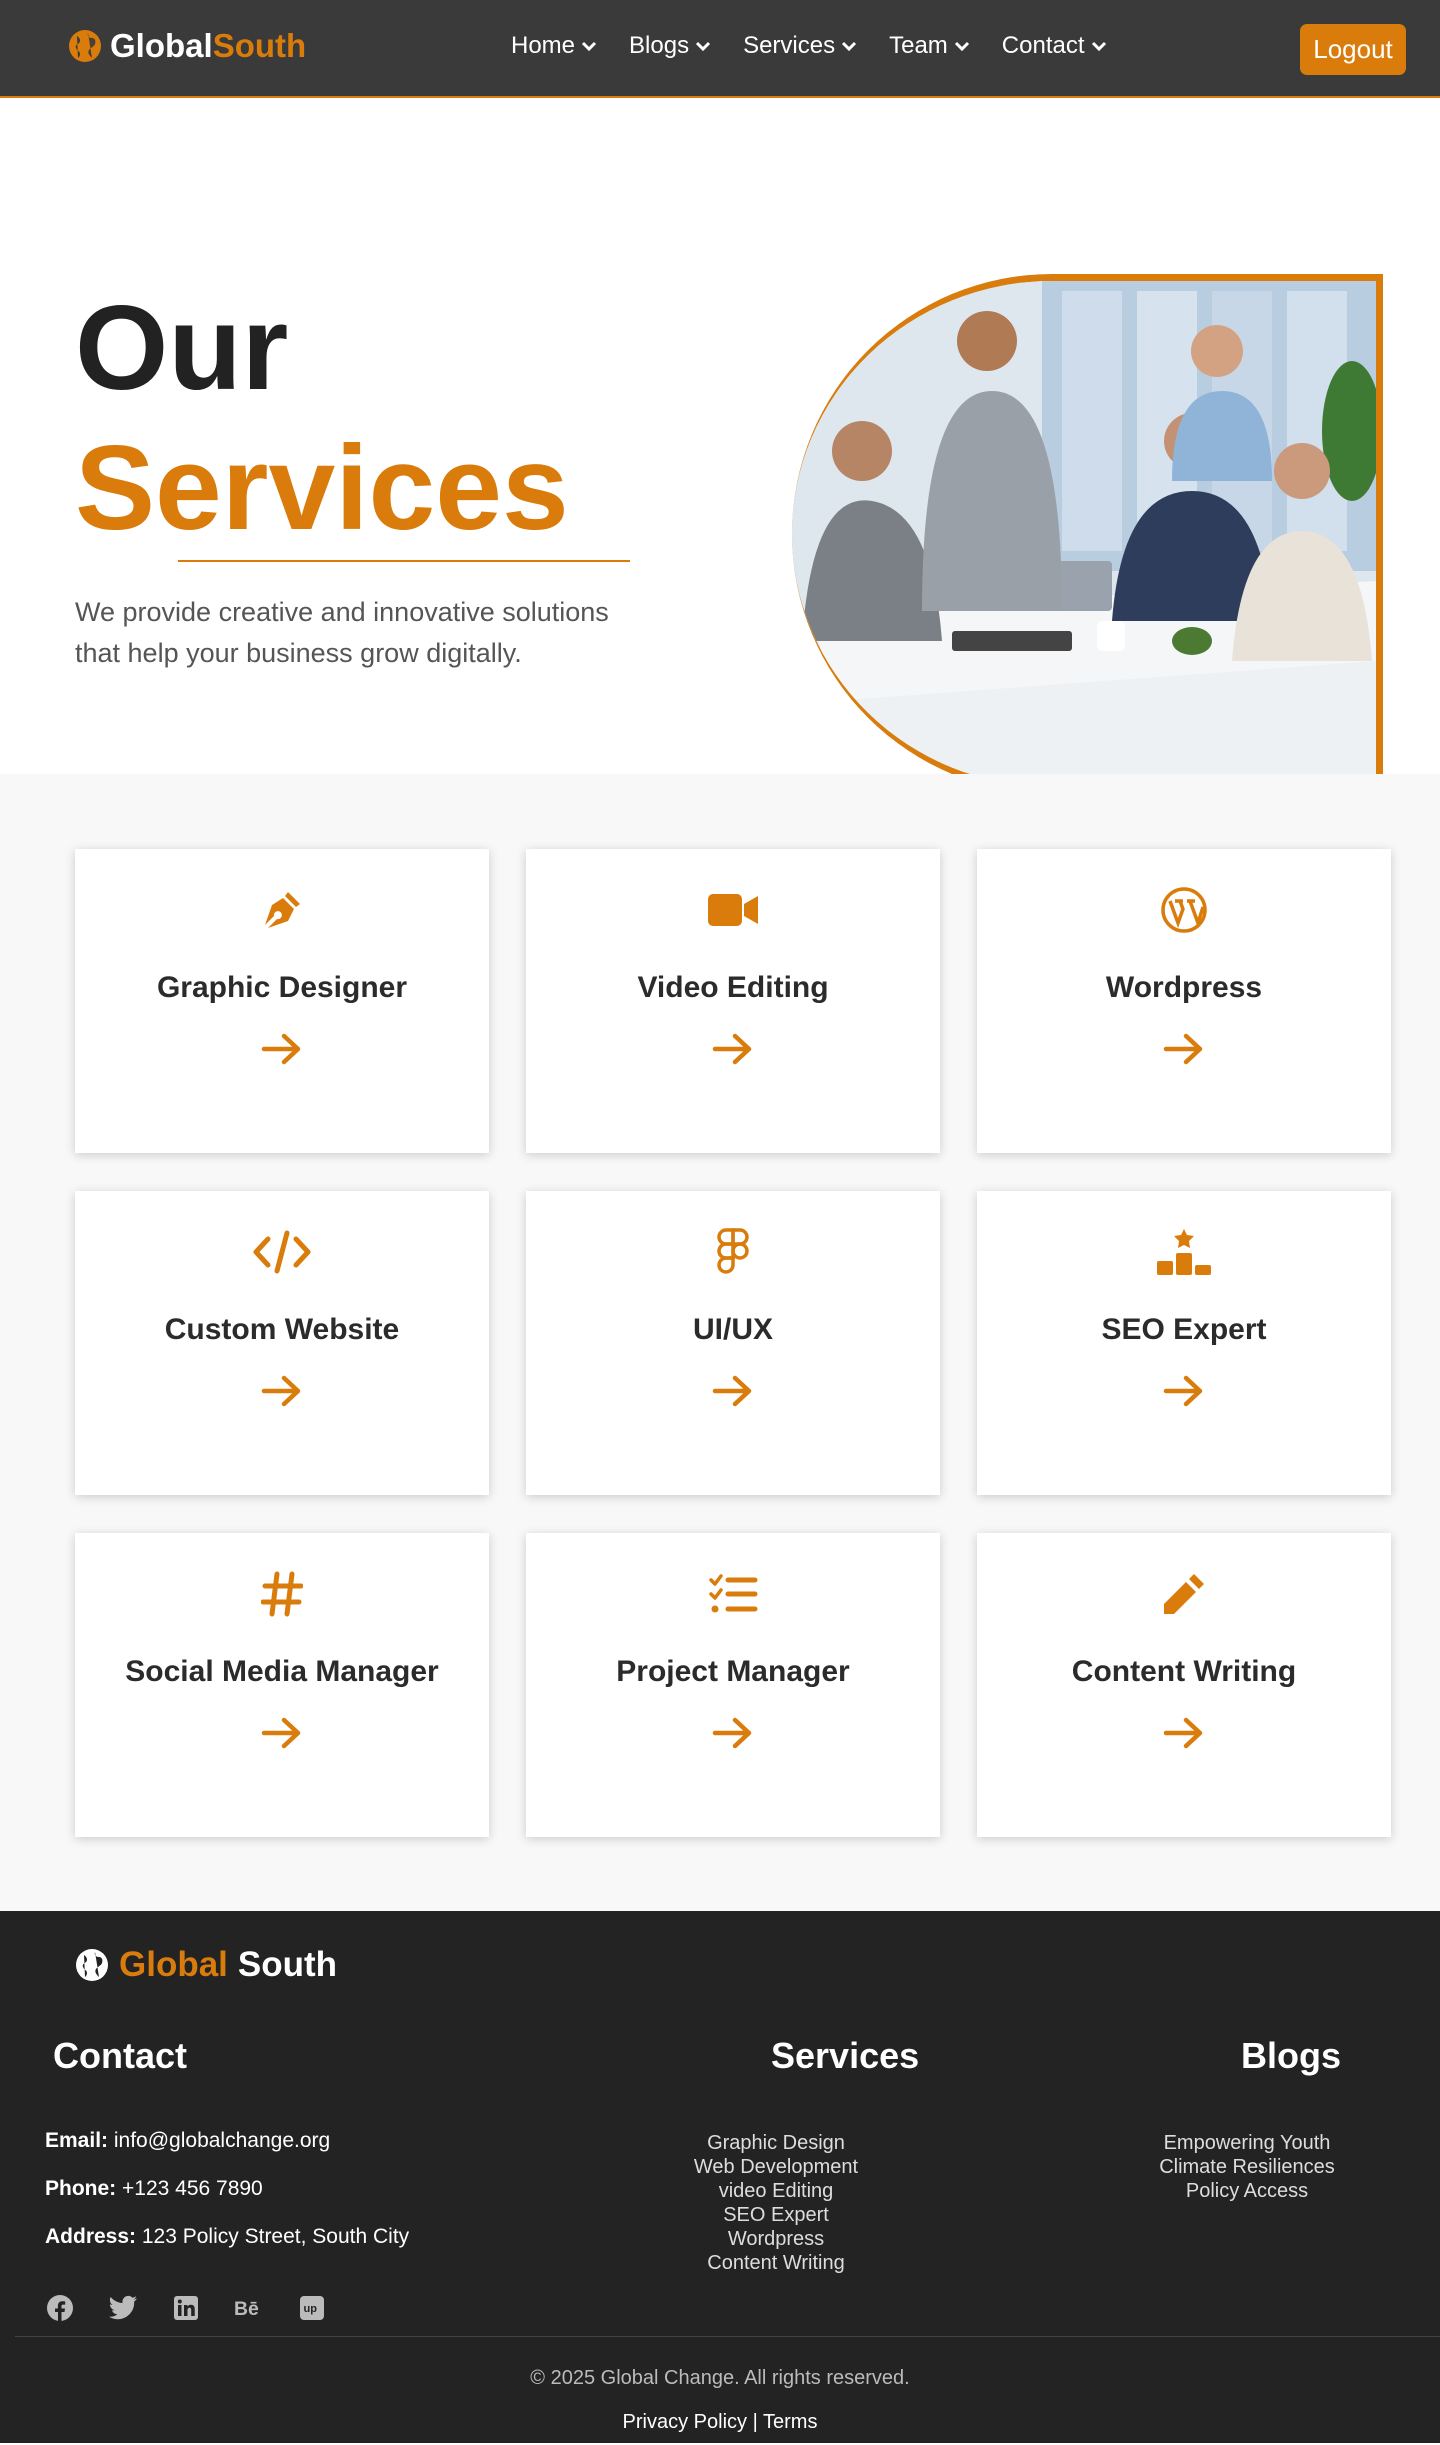  Describe the element at coordinates (789, 45) in the screenshot. I see `nav-label: Services` at that location.